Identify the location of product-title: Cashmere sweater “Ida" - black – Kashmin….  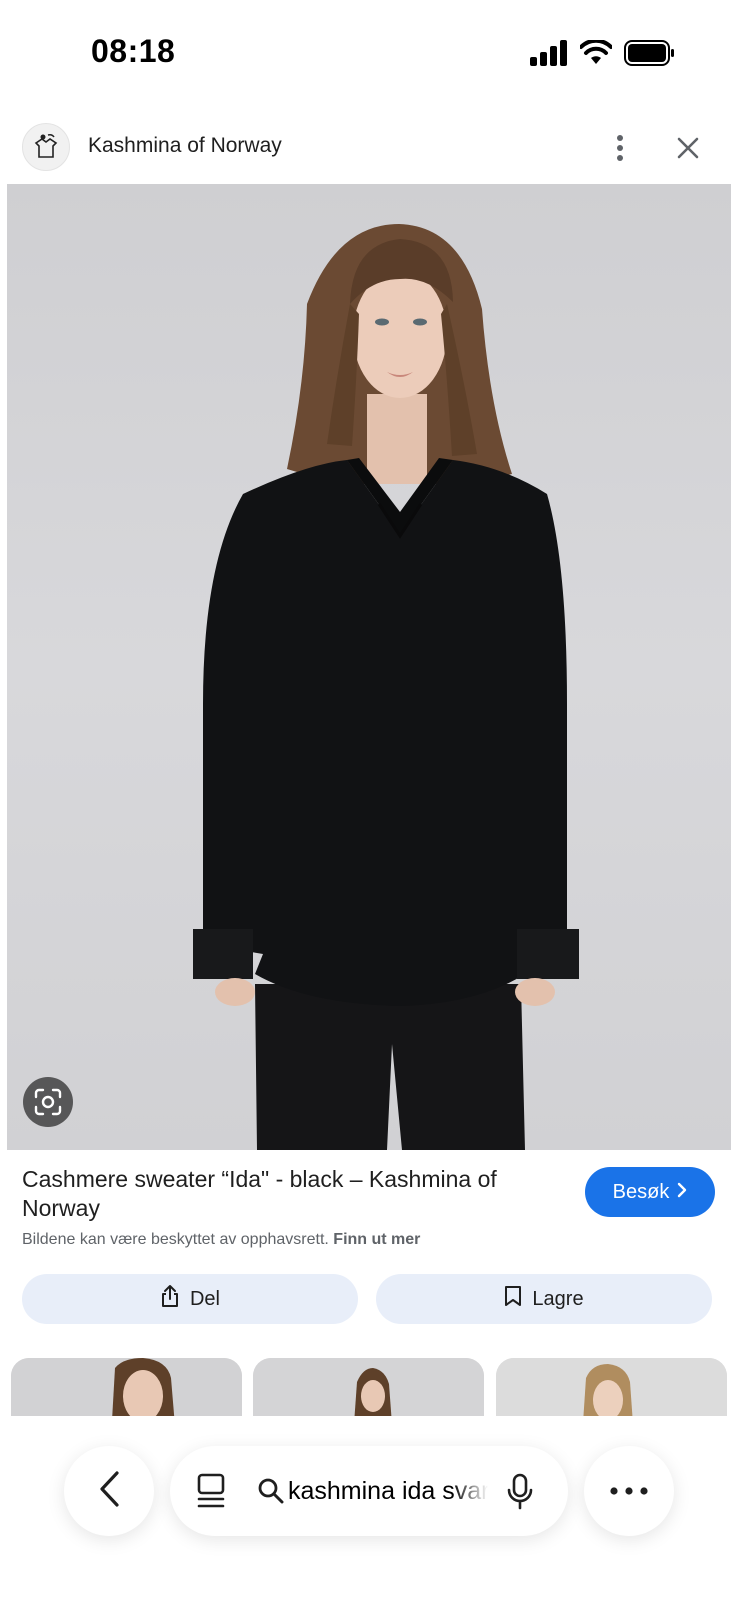
(292, 1194).